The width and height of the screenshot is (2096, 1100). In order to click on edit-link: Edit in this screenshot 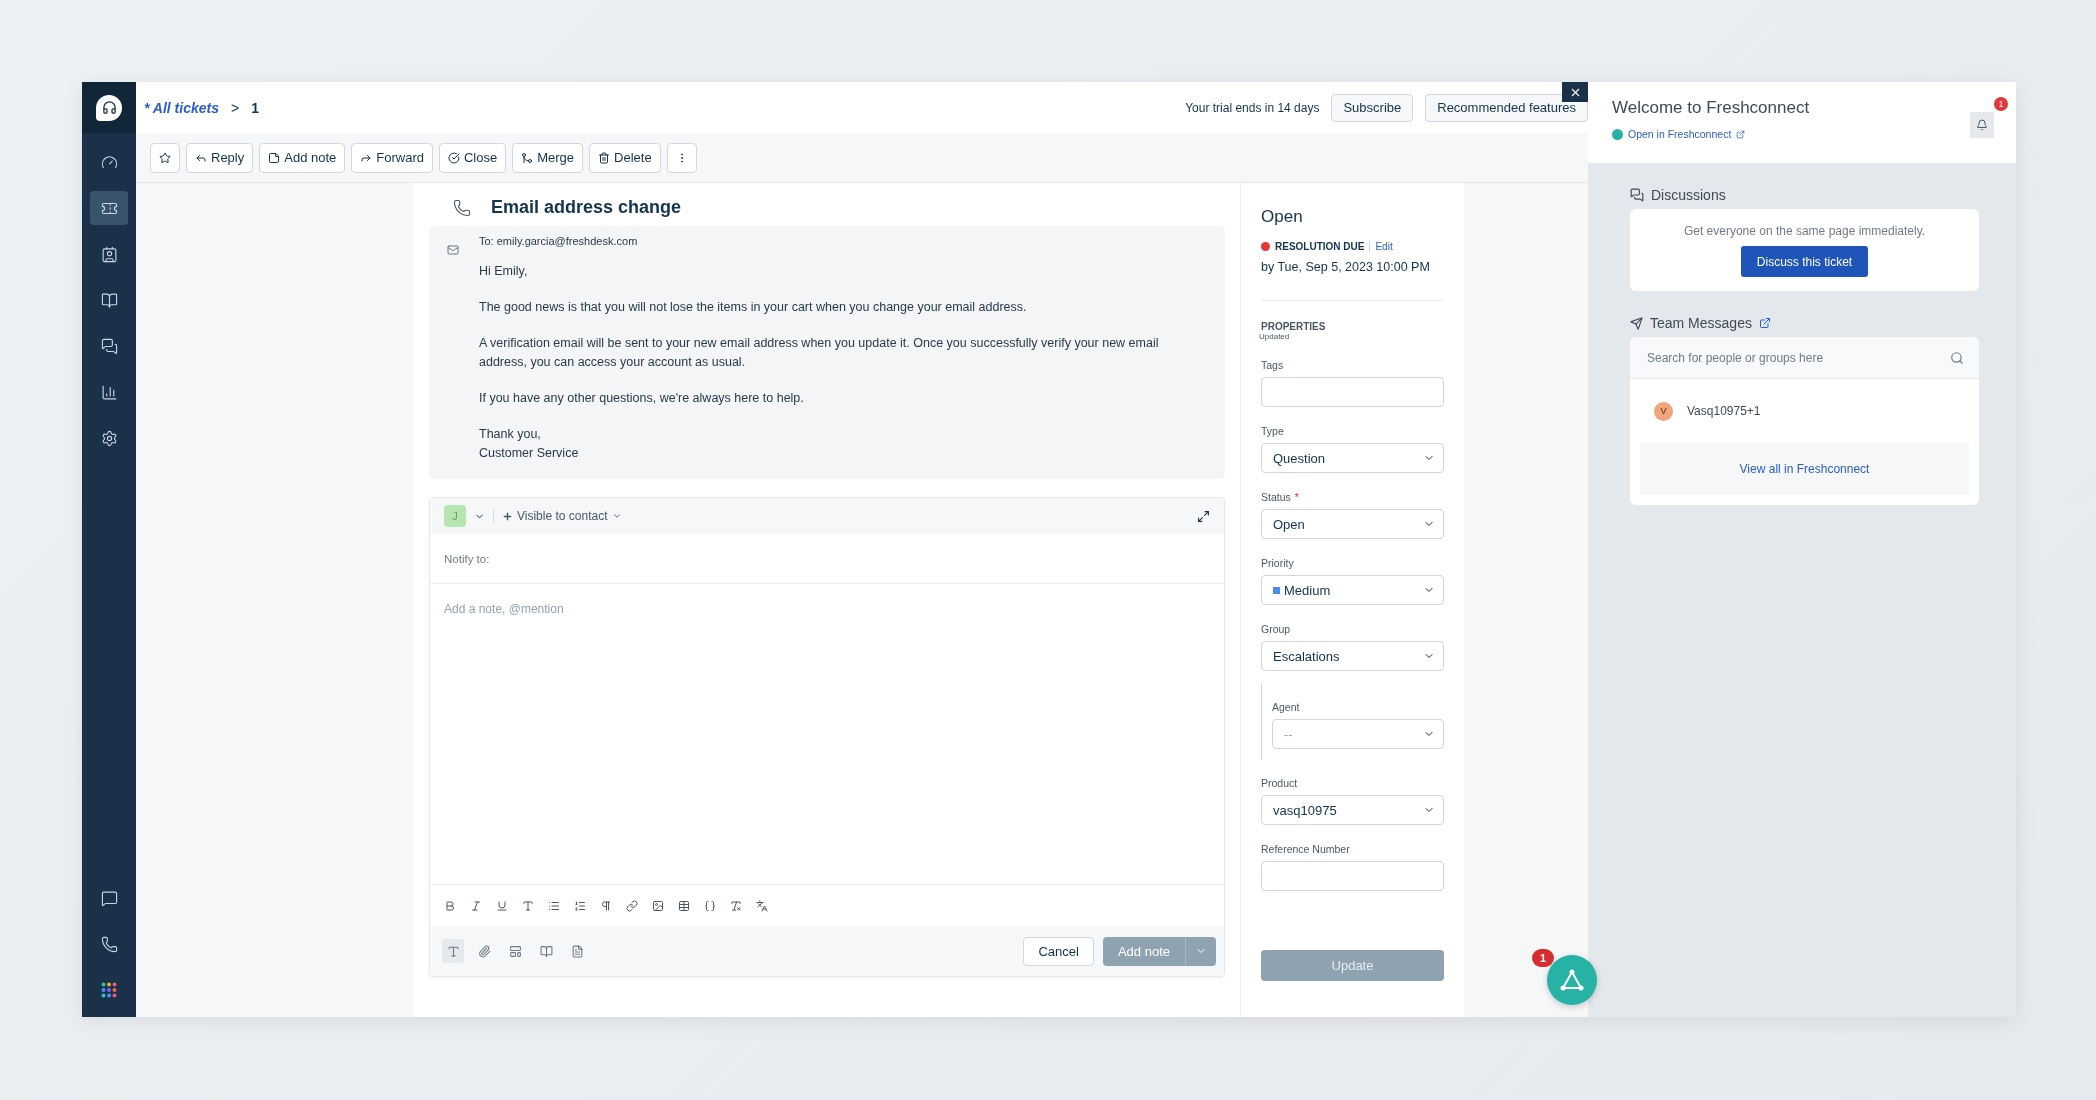, I will do `click(1381, 246)`.